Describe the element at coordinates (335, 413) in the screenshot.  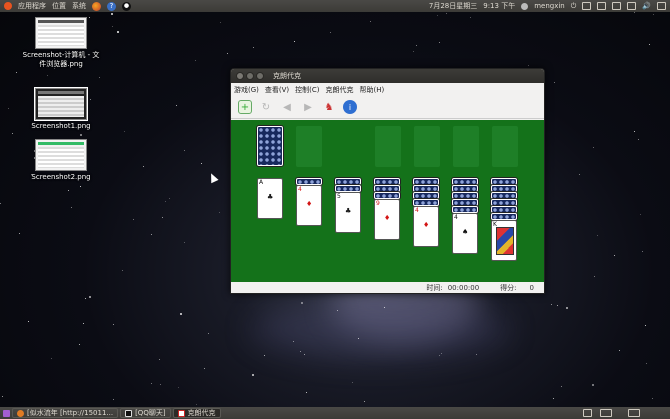
I see `bottom-panel: [似水流年 [http://15011... [QQ聊天] 克朗代克` at that location.